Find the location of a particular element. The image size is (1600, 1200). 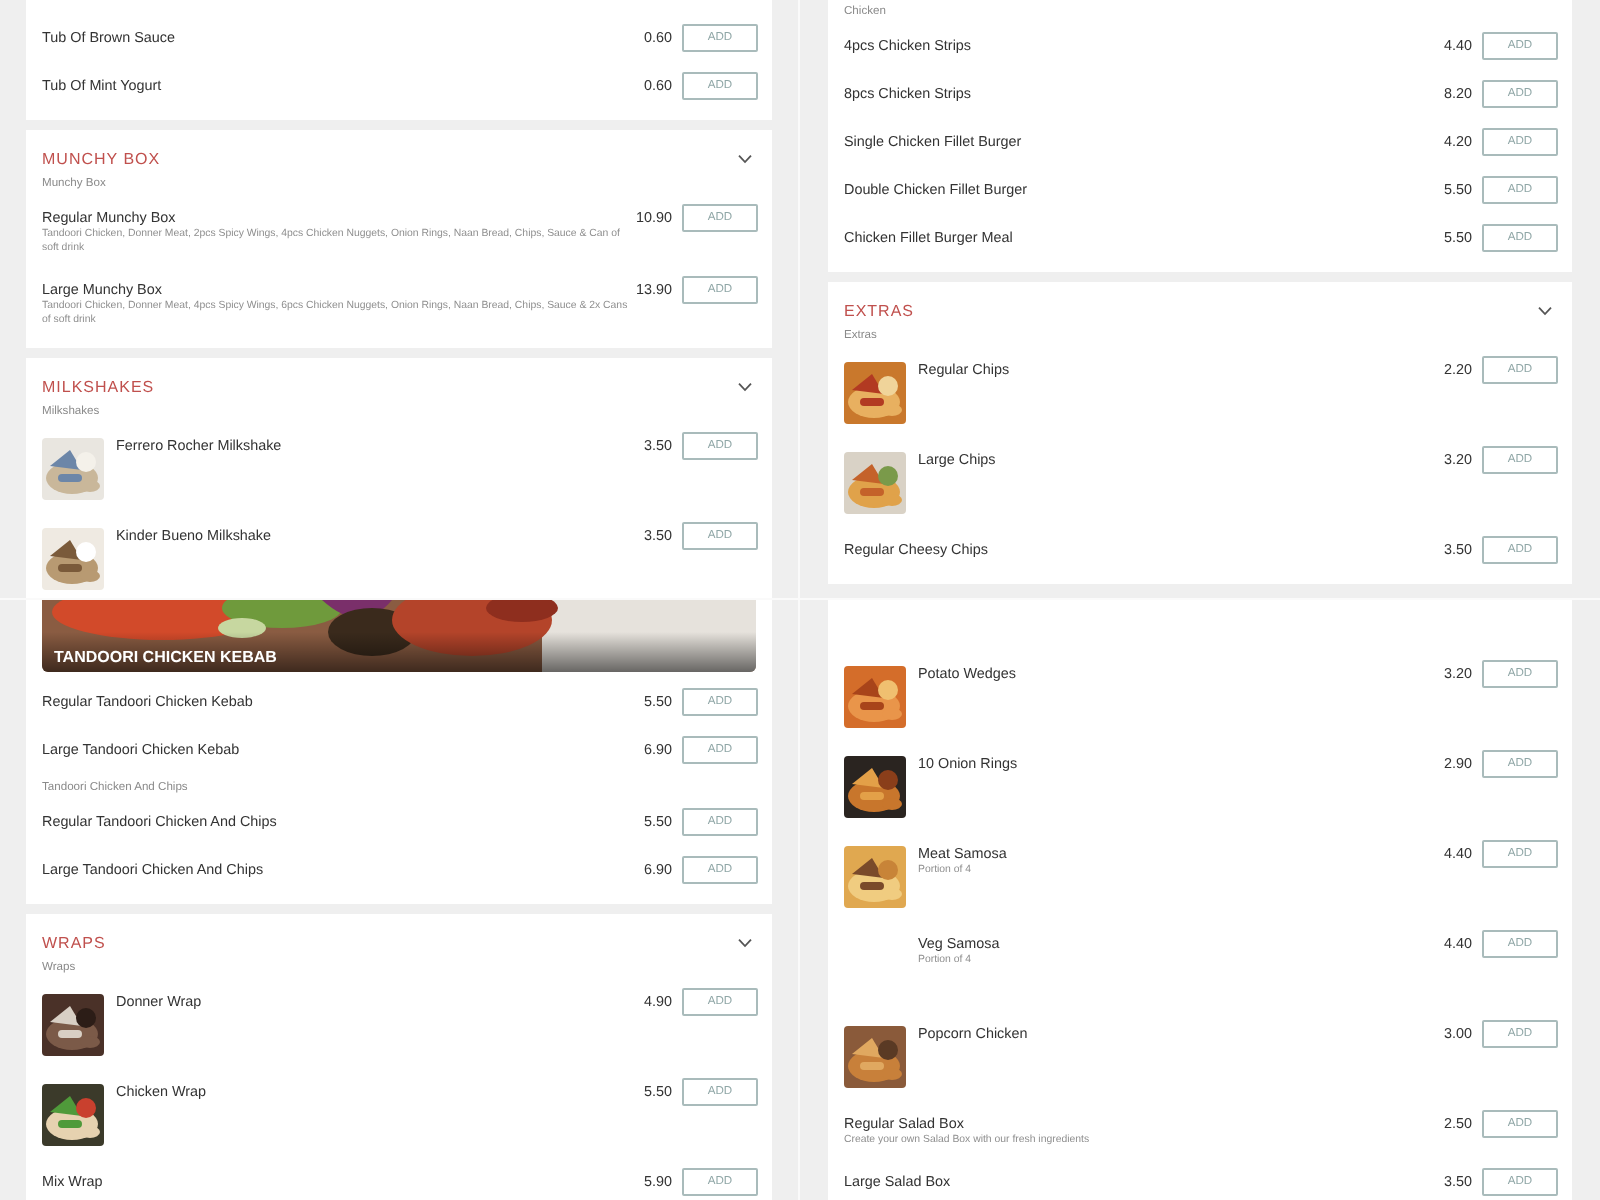

banner-title: TANDOORI CHICKEN KEBAB is located at coordinates (165, 658).